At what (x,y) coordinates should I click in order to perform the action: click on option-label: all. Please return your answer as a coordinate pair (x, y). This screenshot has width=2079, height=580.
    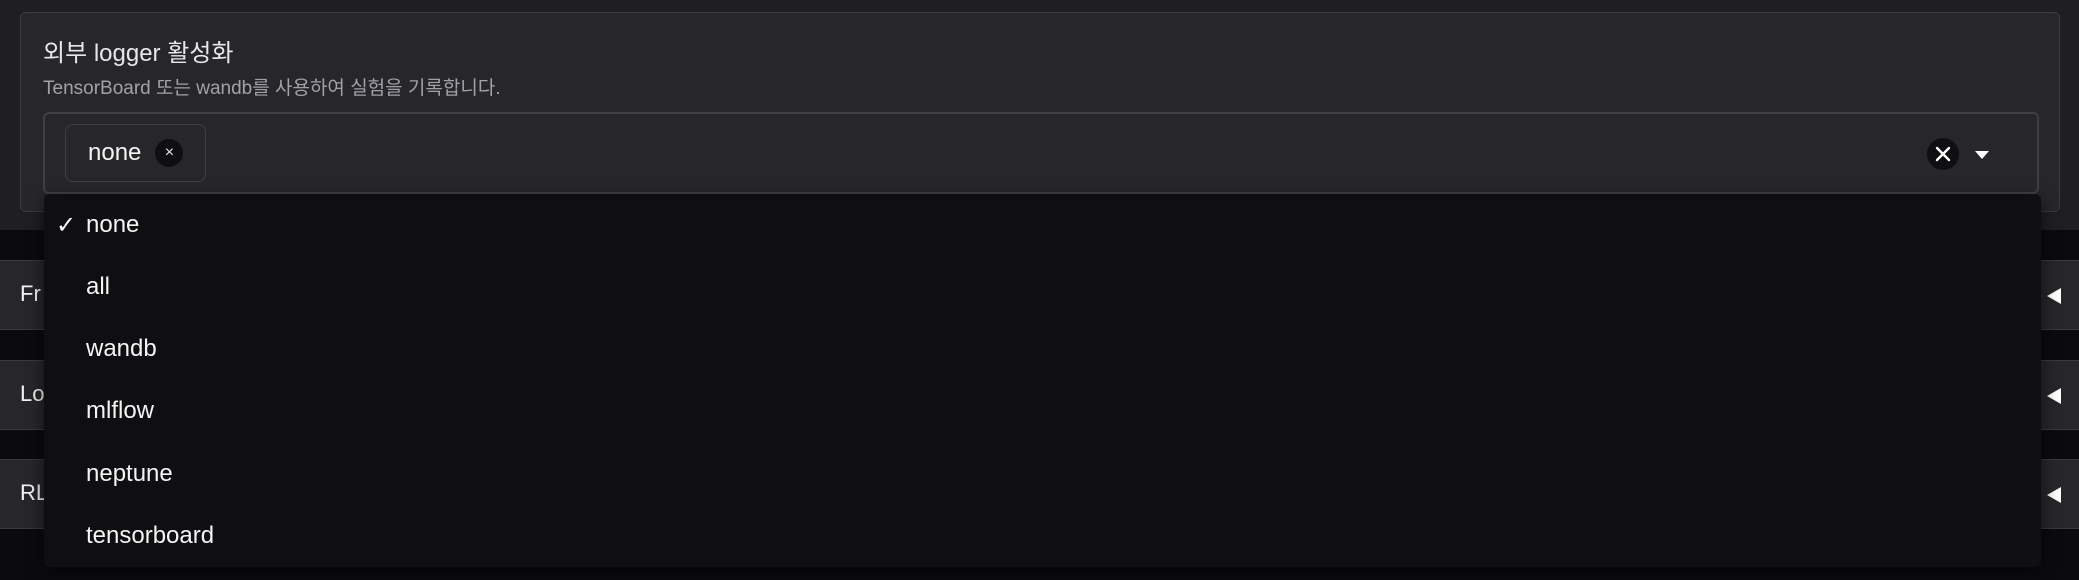
    Looking at the image, I should click on (98, 286).